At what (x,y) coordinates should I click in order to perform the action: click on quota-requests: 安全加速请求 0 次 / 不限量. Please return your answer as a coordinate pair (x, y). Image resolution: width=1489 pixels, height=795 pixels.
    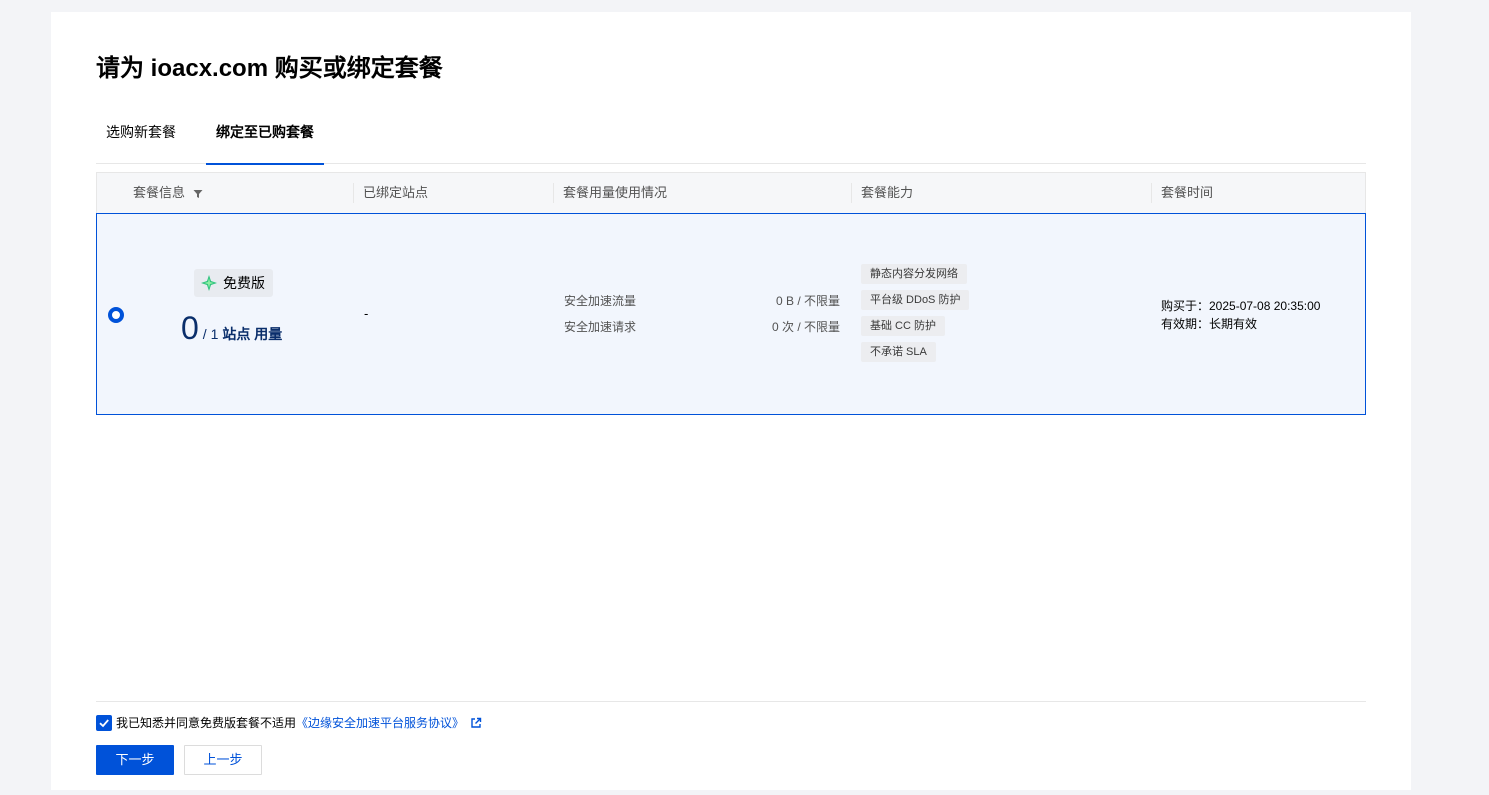
    Looking at the image, I should click on (702, 331).